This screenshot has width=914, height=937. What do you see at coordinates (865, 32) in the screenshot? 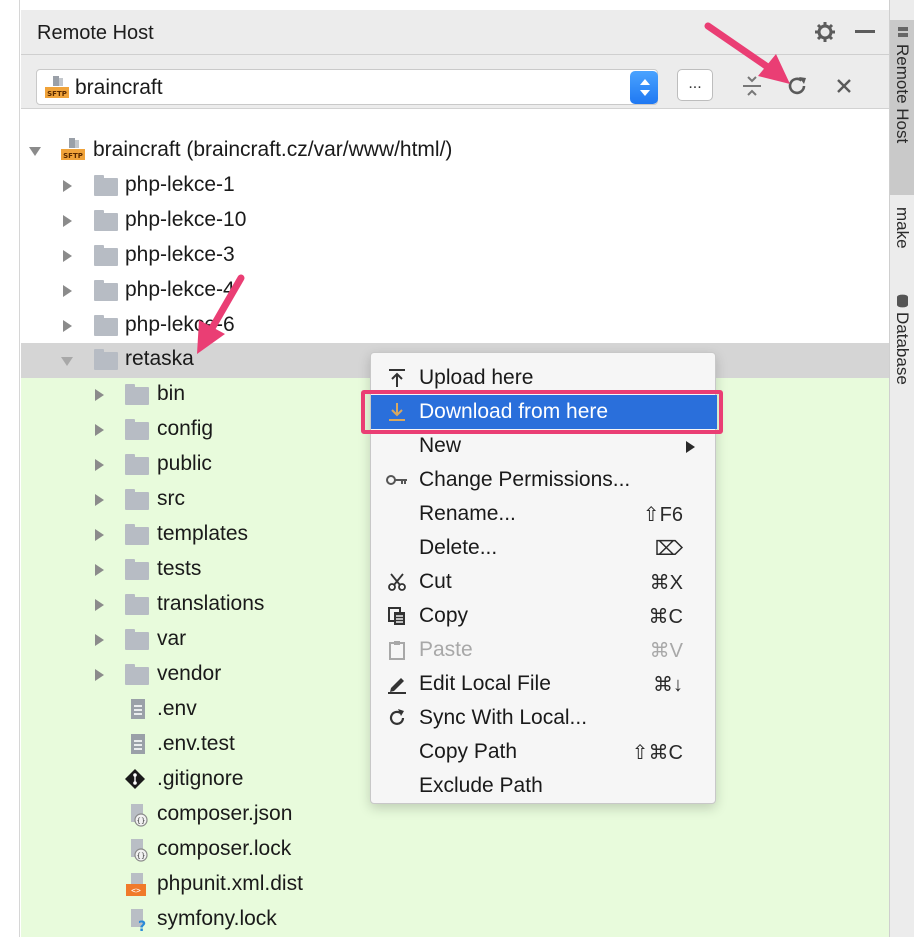
I see `minimize-icon` at bounding box center [865, 32].